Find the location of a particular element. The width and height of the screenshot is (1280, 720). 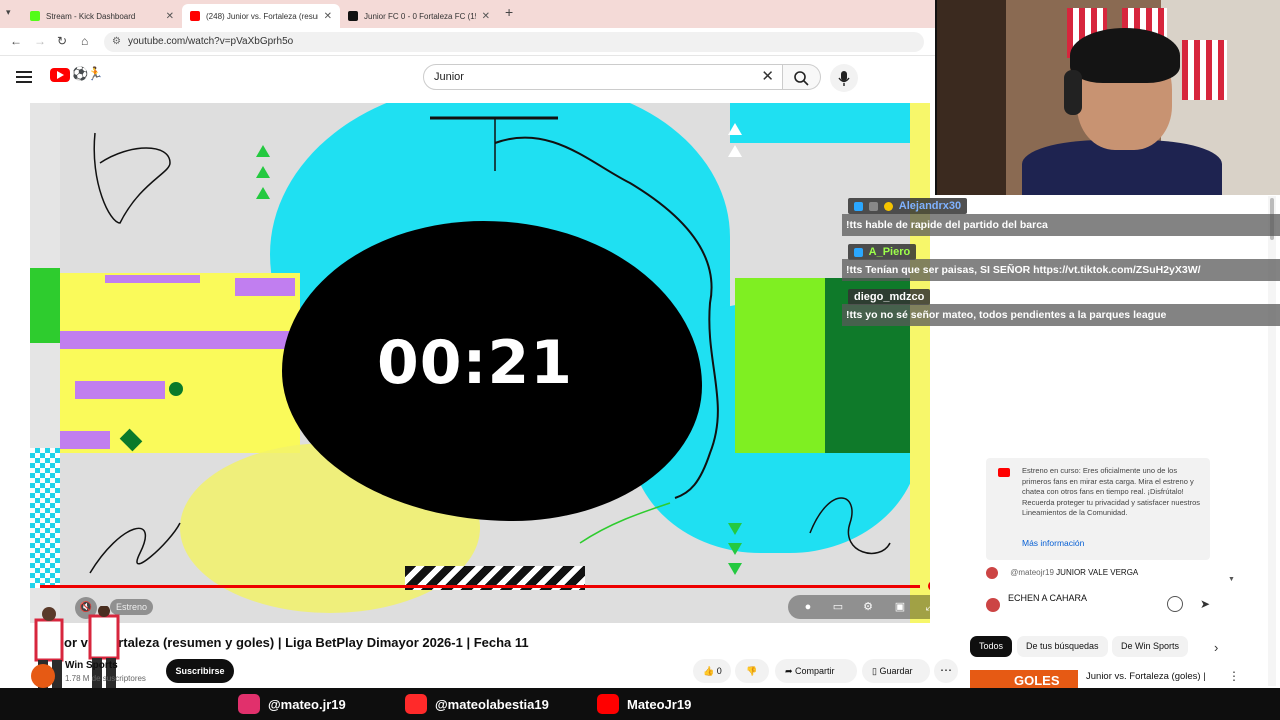

kick-favicon-icon is located at coordinates (35, 16).